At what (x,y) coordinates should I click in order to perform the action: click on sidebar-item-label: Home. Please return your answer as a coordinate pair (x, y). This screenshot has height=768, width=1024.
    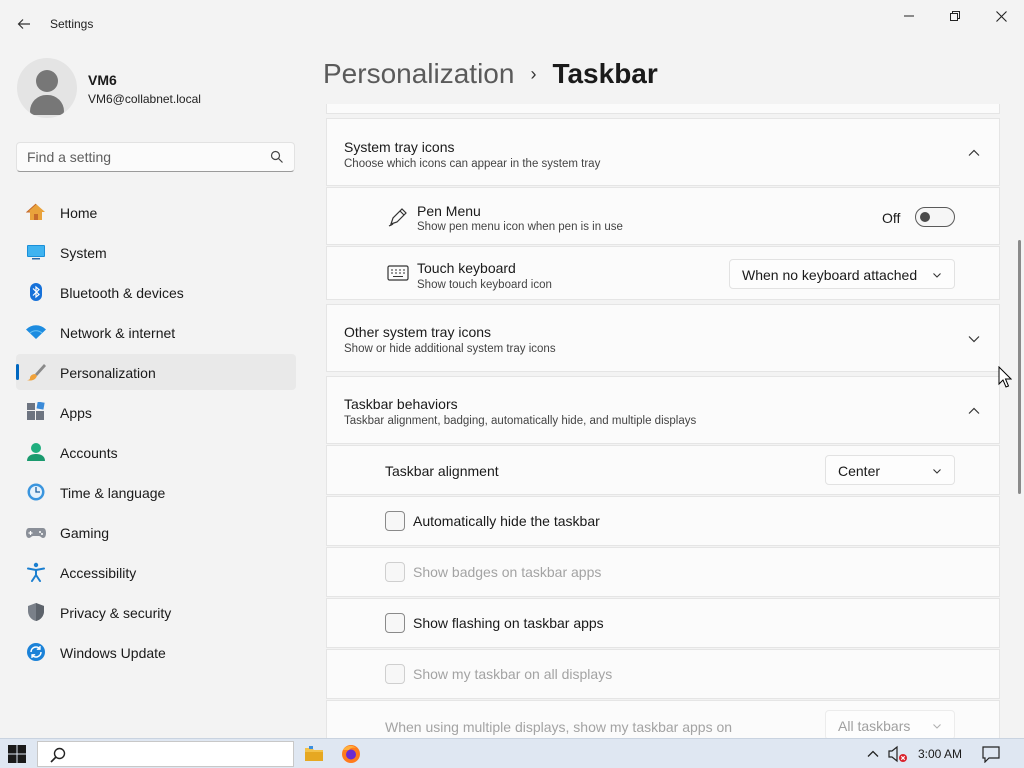
    Looking at the image, I should click on (79, 213).